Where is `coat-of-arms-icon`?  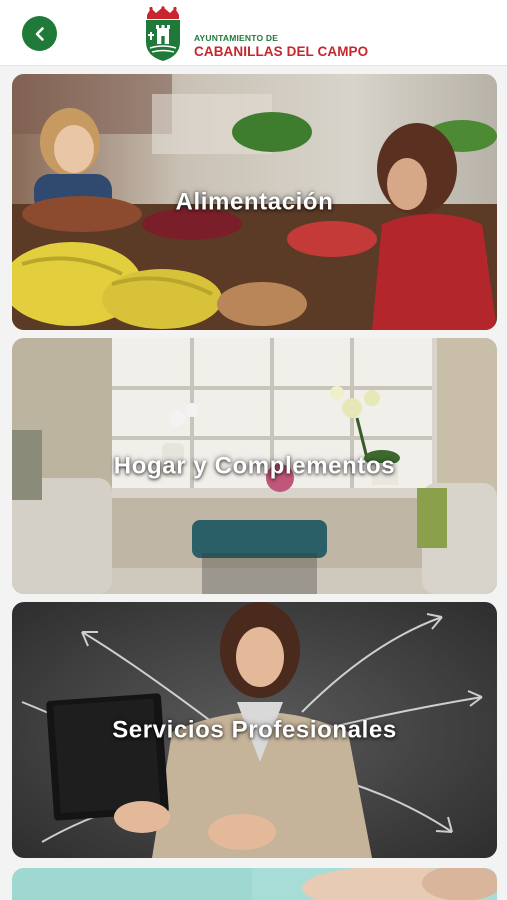
coat-of-arms-icon is located at coordinates (163, 33).